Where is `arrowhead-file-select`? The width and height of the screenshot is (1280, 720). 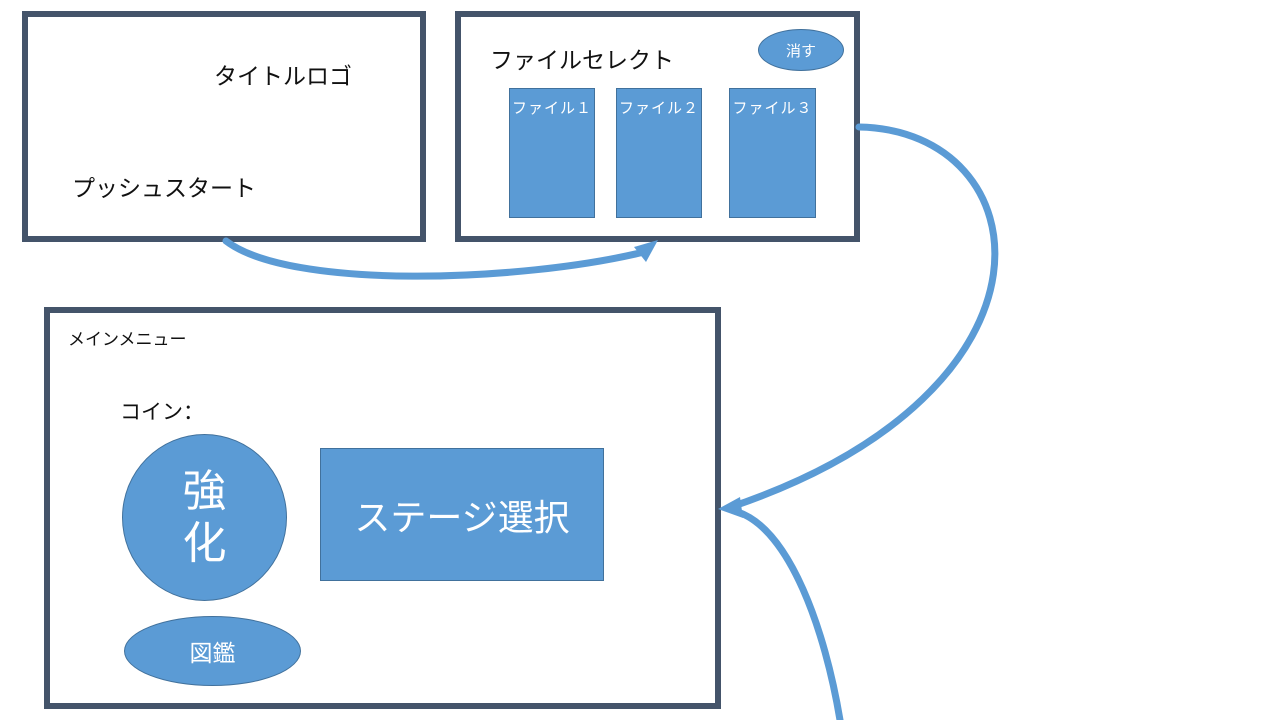 arrowhead-file-select is located at coordinates (646, 251).